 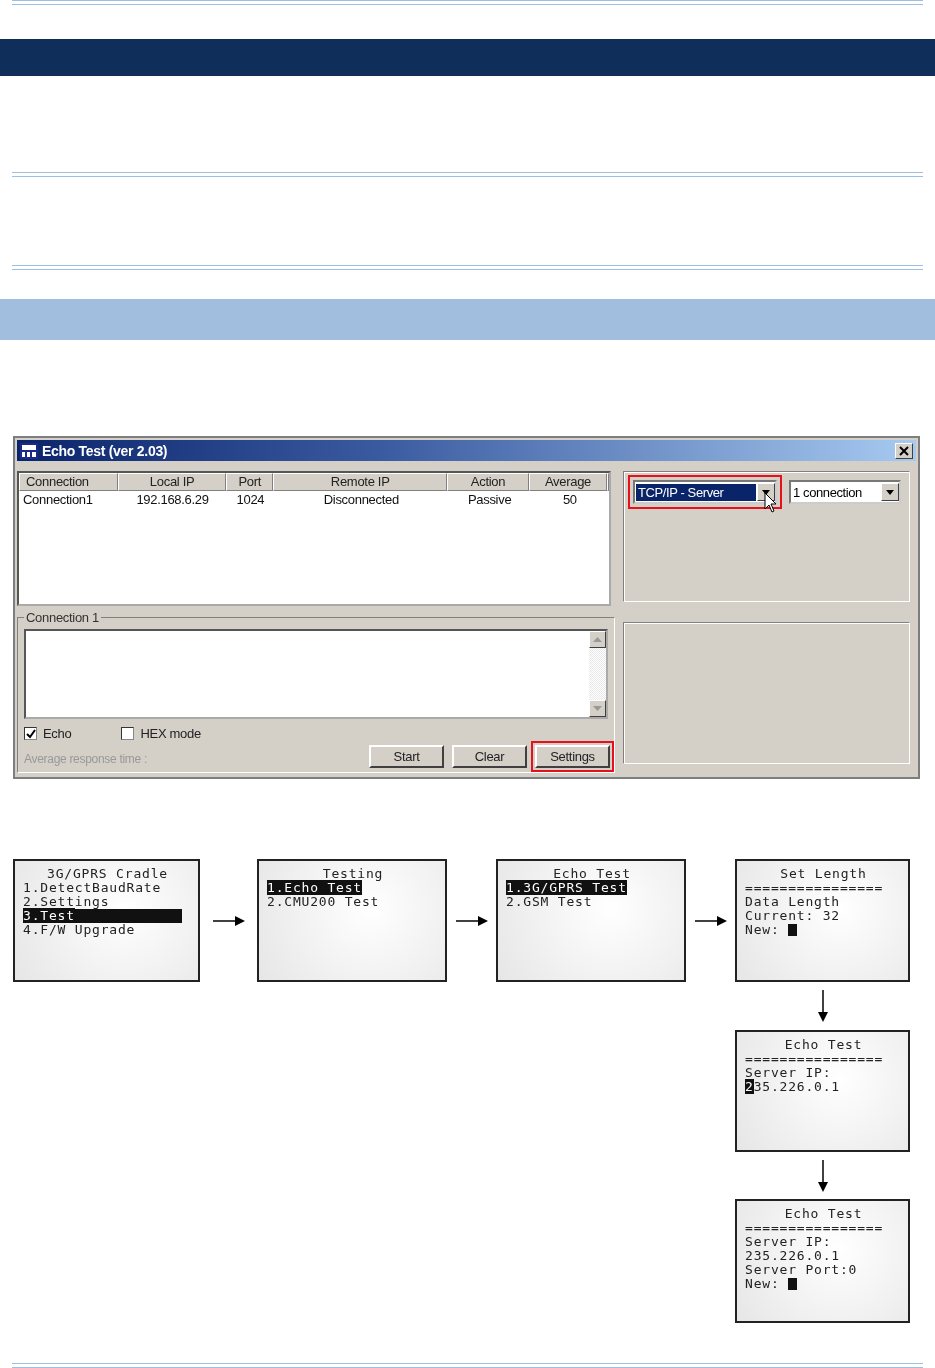 What do you see at coordinates (771, 503) in the screenshot?
I see `mouse-pointer-icon` at bounding box center [771, 503].